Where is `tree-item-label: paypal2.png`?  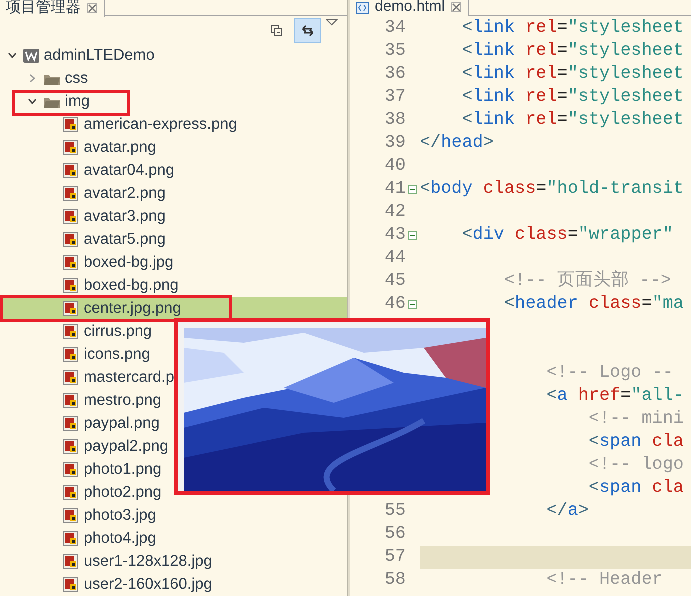
tree-item-label: paypal2.png is located at coordinates (126, 447).